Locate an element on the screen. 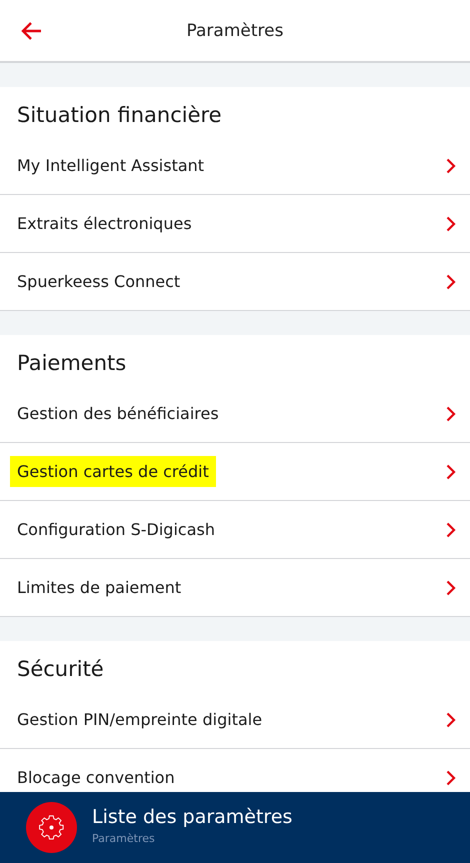  settings-item: Limites de paiement is located at coordinates (235, 588).